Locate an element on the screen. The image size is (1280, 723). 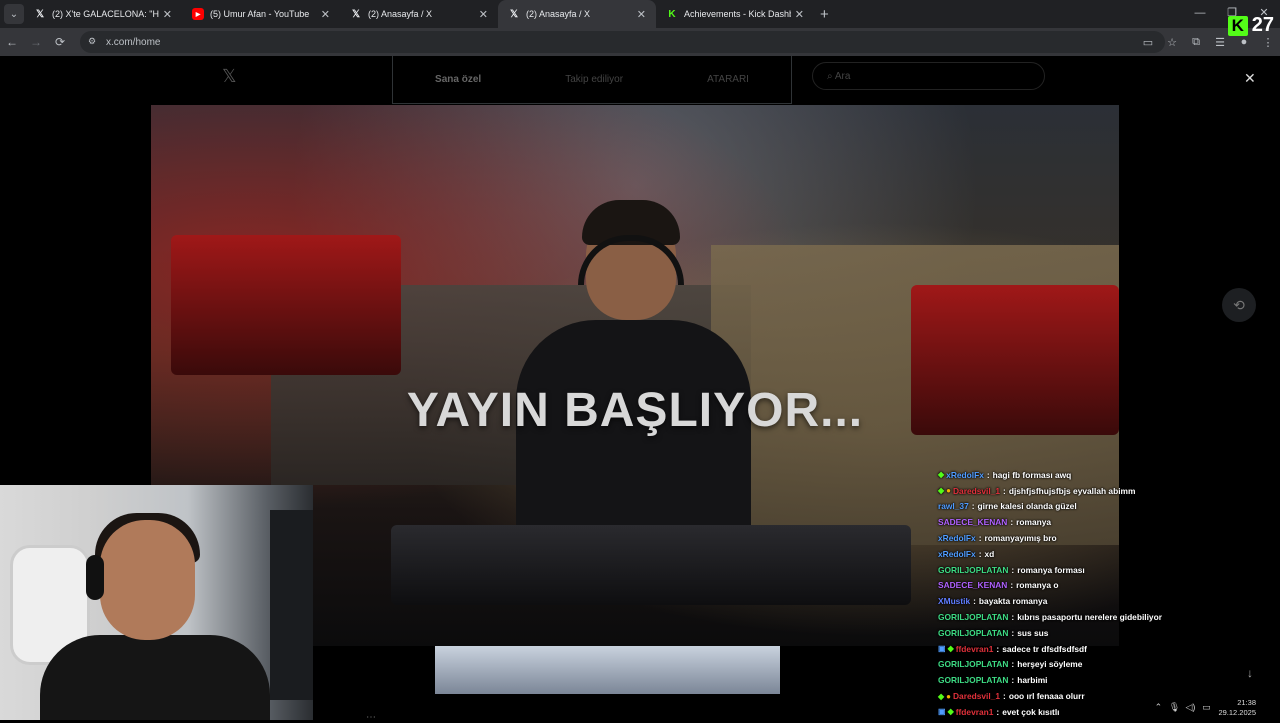
chat-message: GORILJOPLATAN: herşeyi söyleme is located at coordinates (1103, 665).